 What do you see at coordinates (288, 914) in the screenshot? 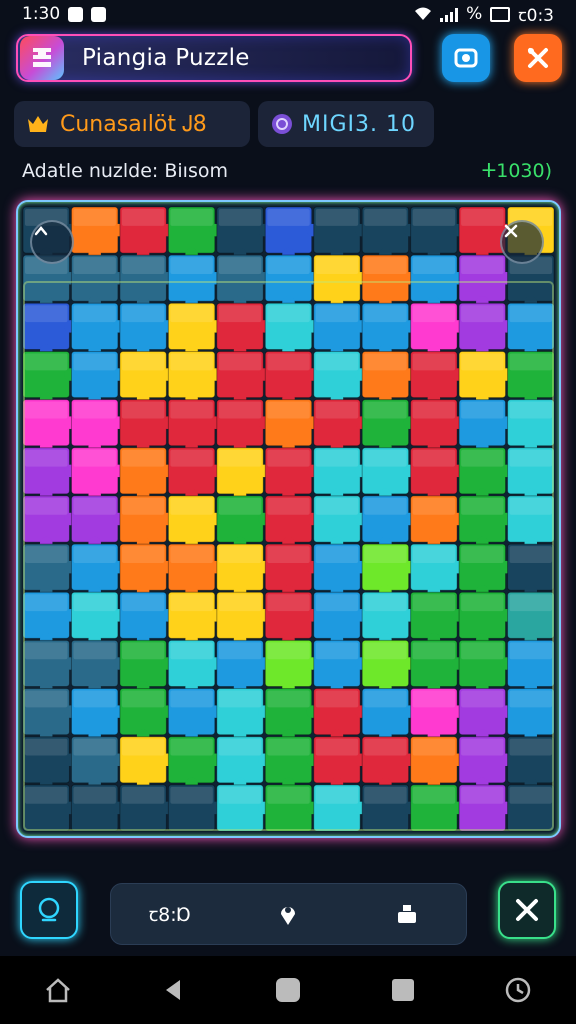
I see `tool-pin` at bounding box center [288, 914].